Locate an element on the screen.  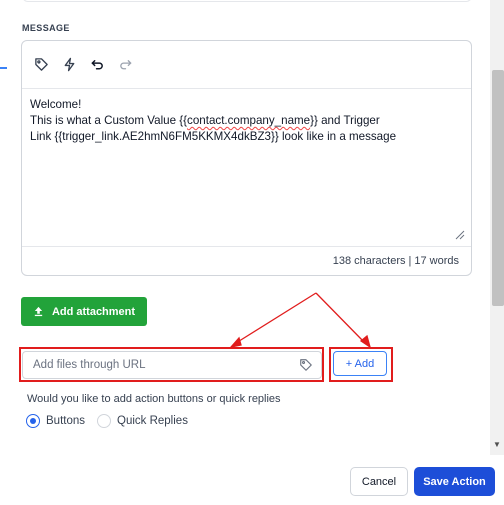
annotation-arrowhead-left is located at coordinates (235, 342).